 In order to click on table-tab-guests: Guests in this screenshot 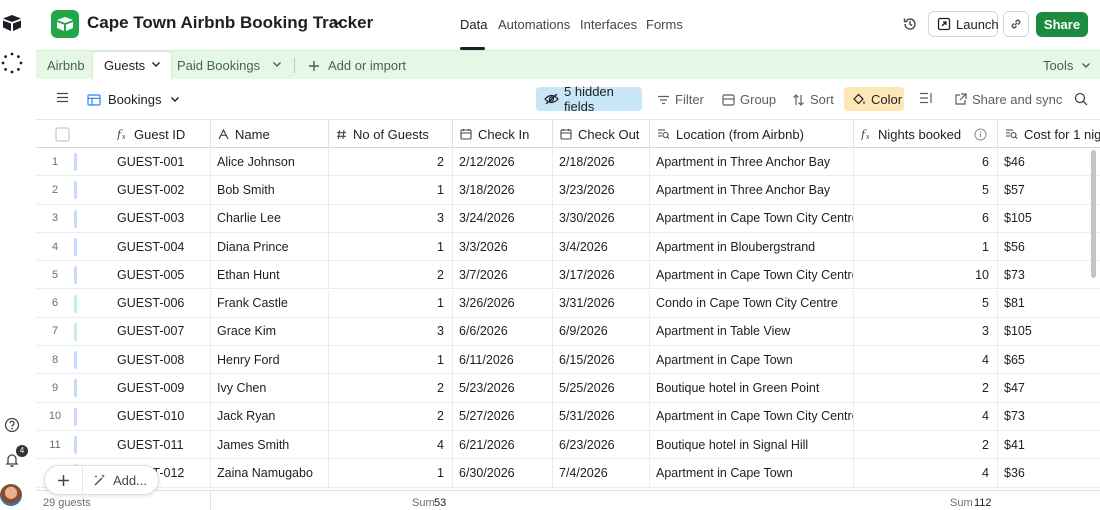, I will do `click(132, 65)`.